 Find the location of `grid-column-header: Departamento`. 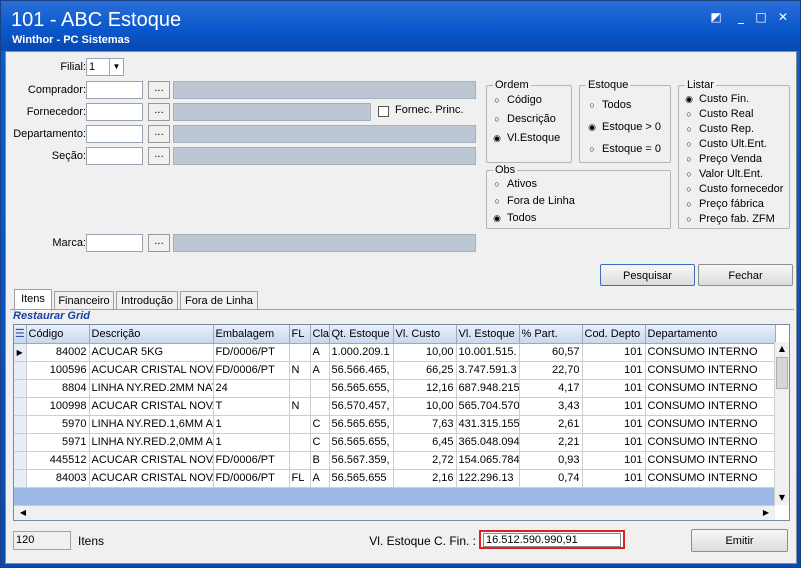

grid-column-header: Departamento is located at coordinates (710, 334).